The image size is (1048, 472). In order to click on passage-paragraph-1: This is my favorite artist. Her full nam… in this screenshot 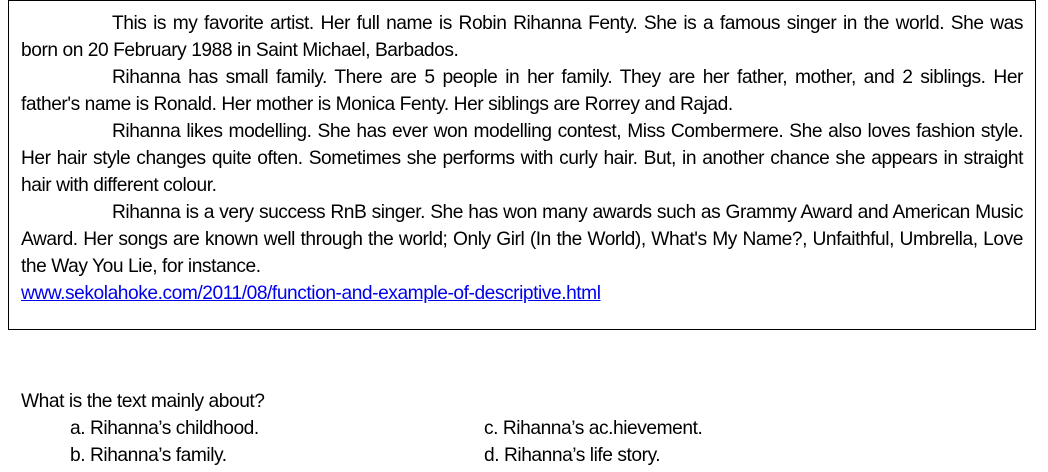, I will do `click(522, 37)`.